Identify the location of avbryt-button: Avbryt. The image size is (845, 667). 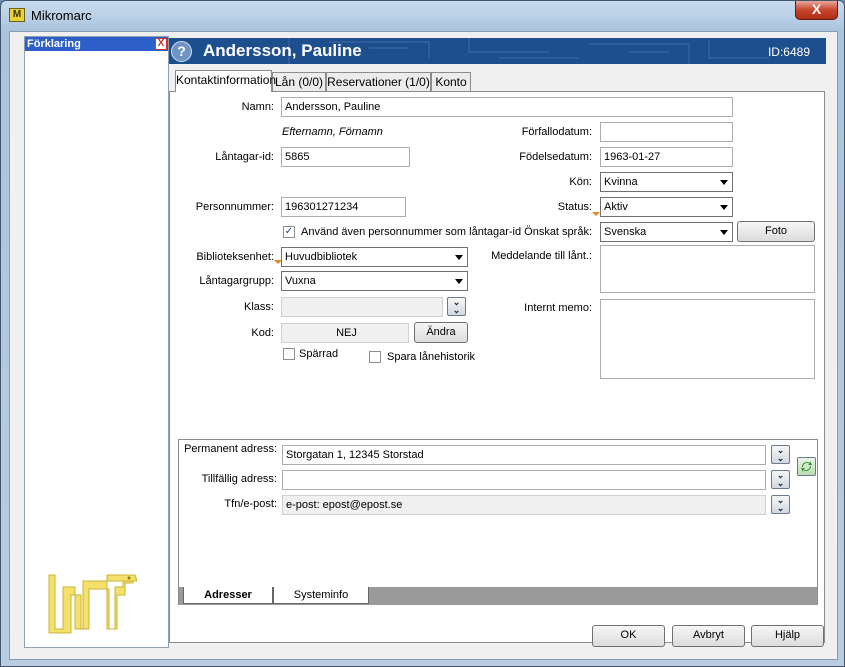
(708, 636).